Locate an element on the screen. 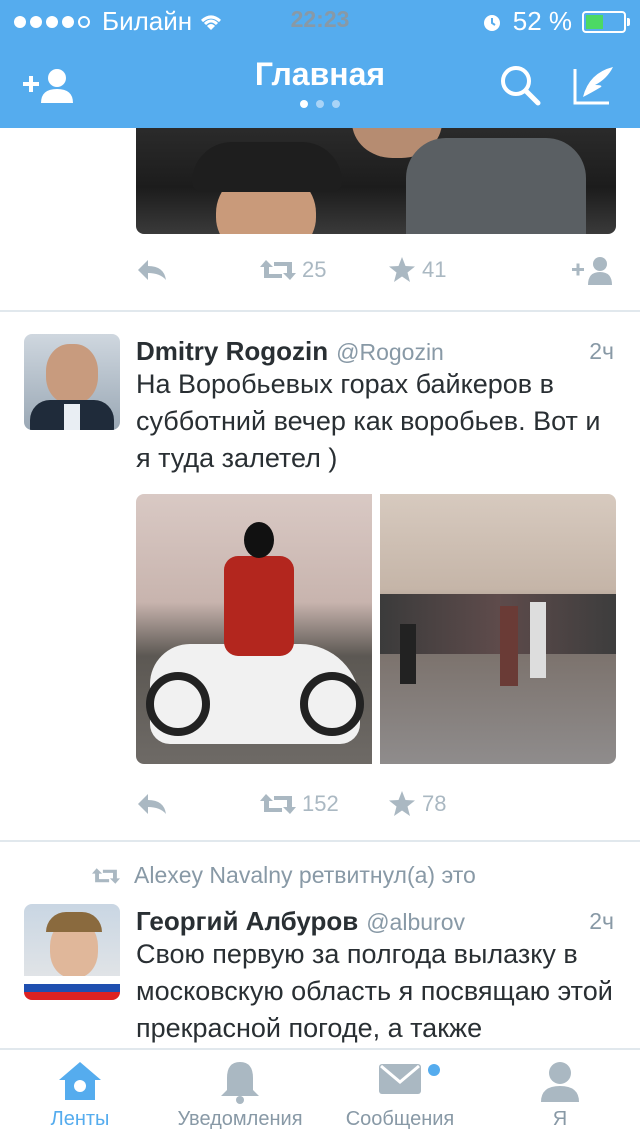 The height and width of the screenshot is (1138, 640). tab-notifications: Уведомления is located at coordinates (240, 1094).